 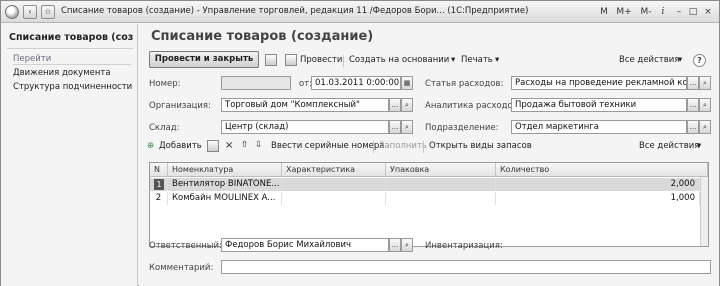 What do you see at coordinates (180, 106) in the screenshot?
I see `organization-label: Организация:` at bounding box center [180, 106].